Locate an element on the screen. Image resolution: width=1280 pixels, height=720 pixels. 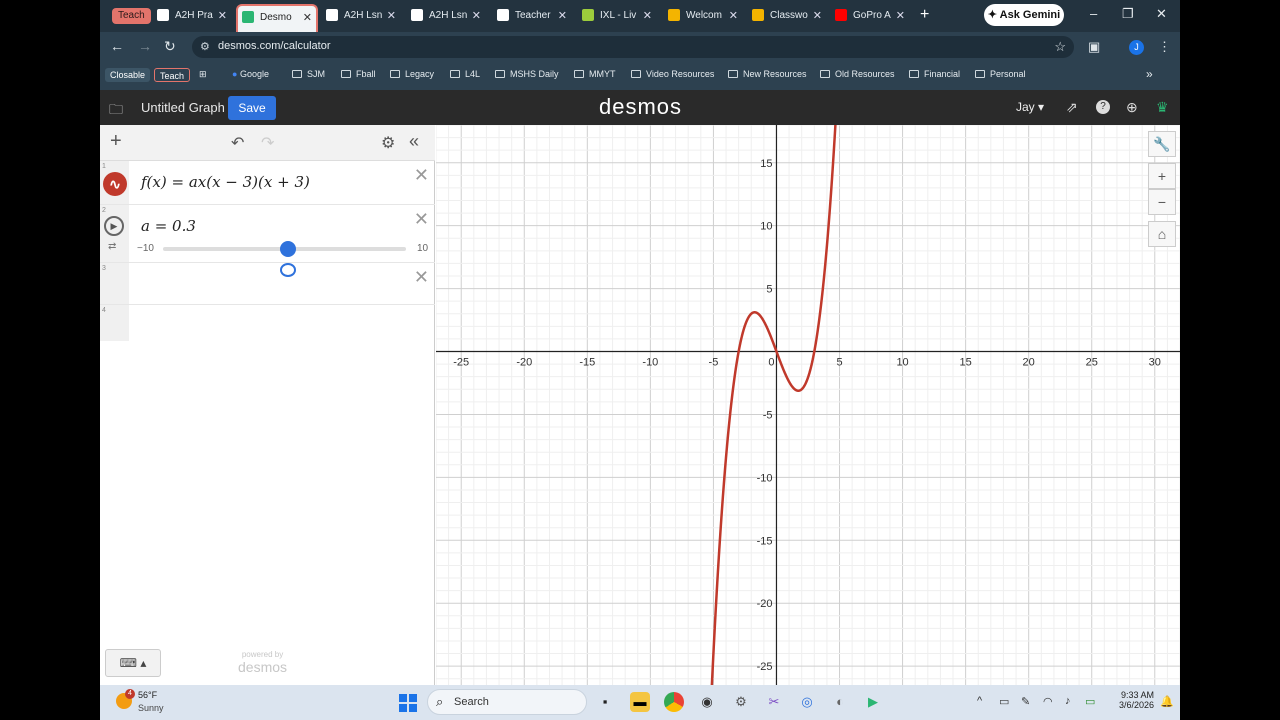
restore-icon: ❐ is located at coordinates (1128, 14).